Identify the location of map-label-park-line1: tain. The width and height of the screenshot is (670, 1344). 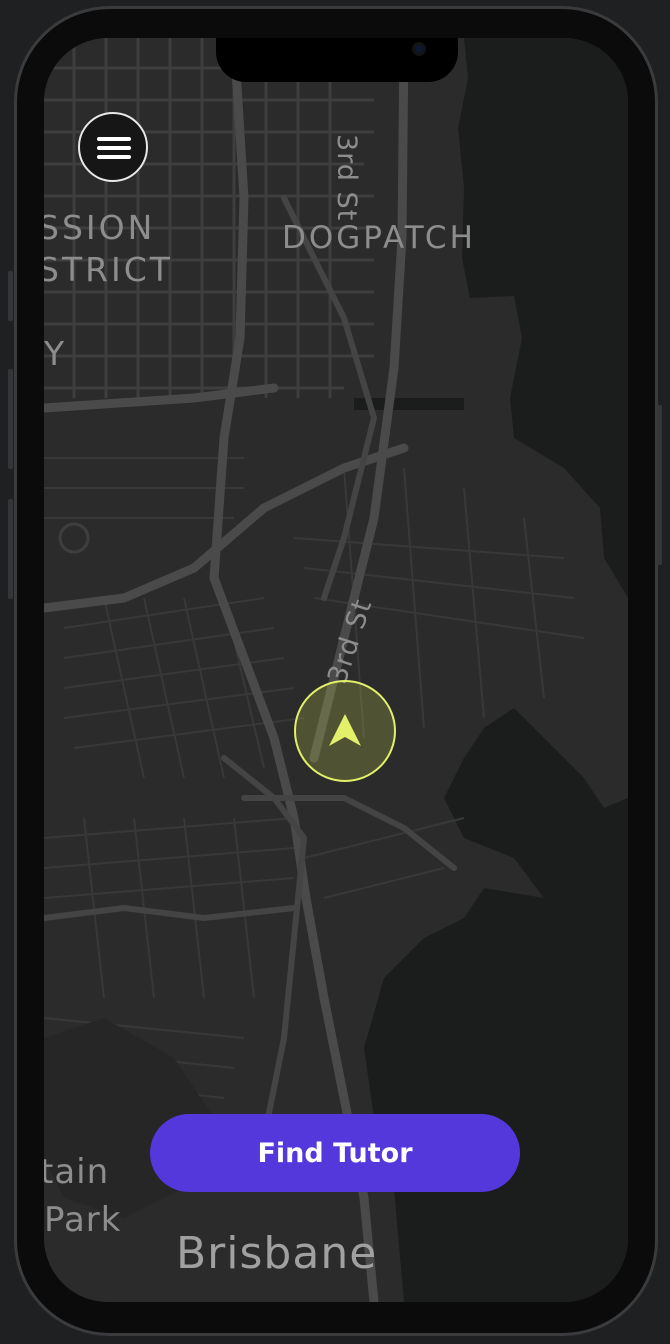
(77, 1172).